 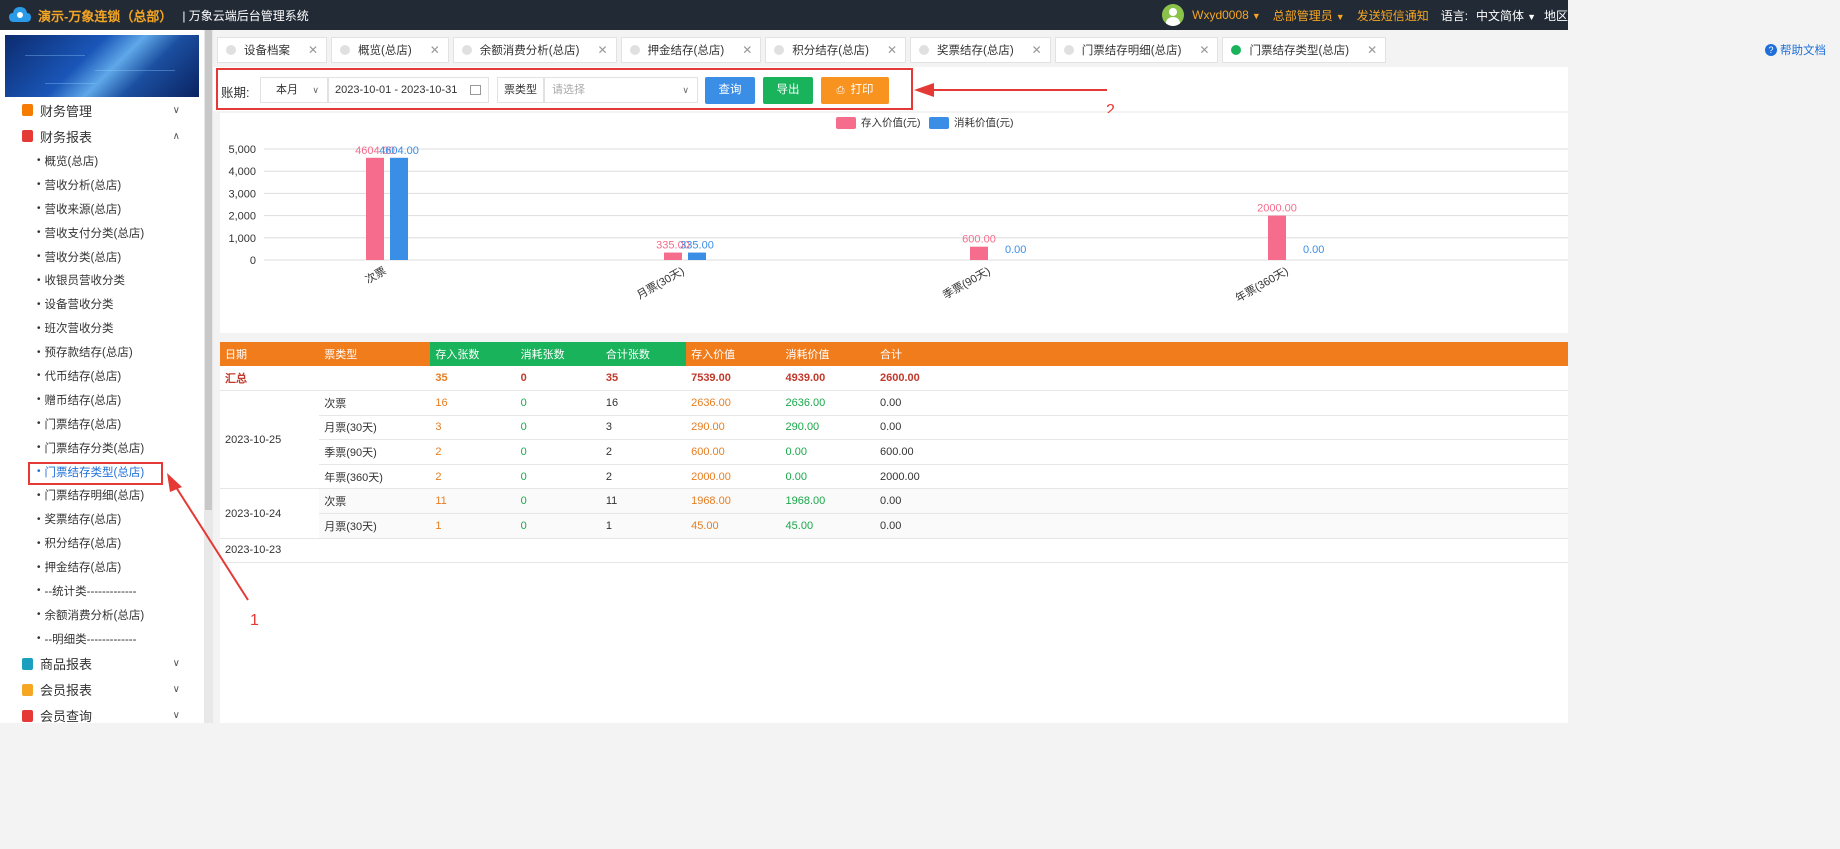 What do you see at coordinates (102, 161) in the screenshot?
I see `sidebar-item: • 概览(总店)` at bounding box center [102, 161].